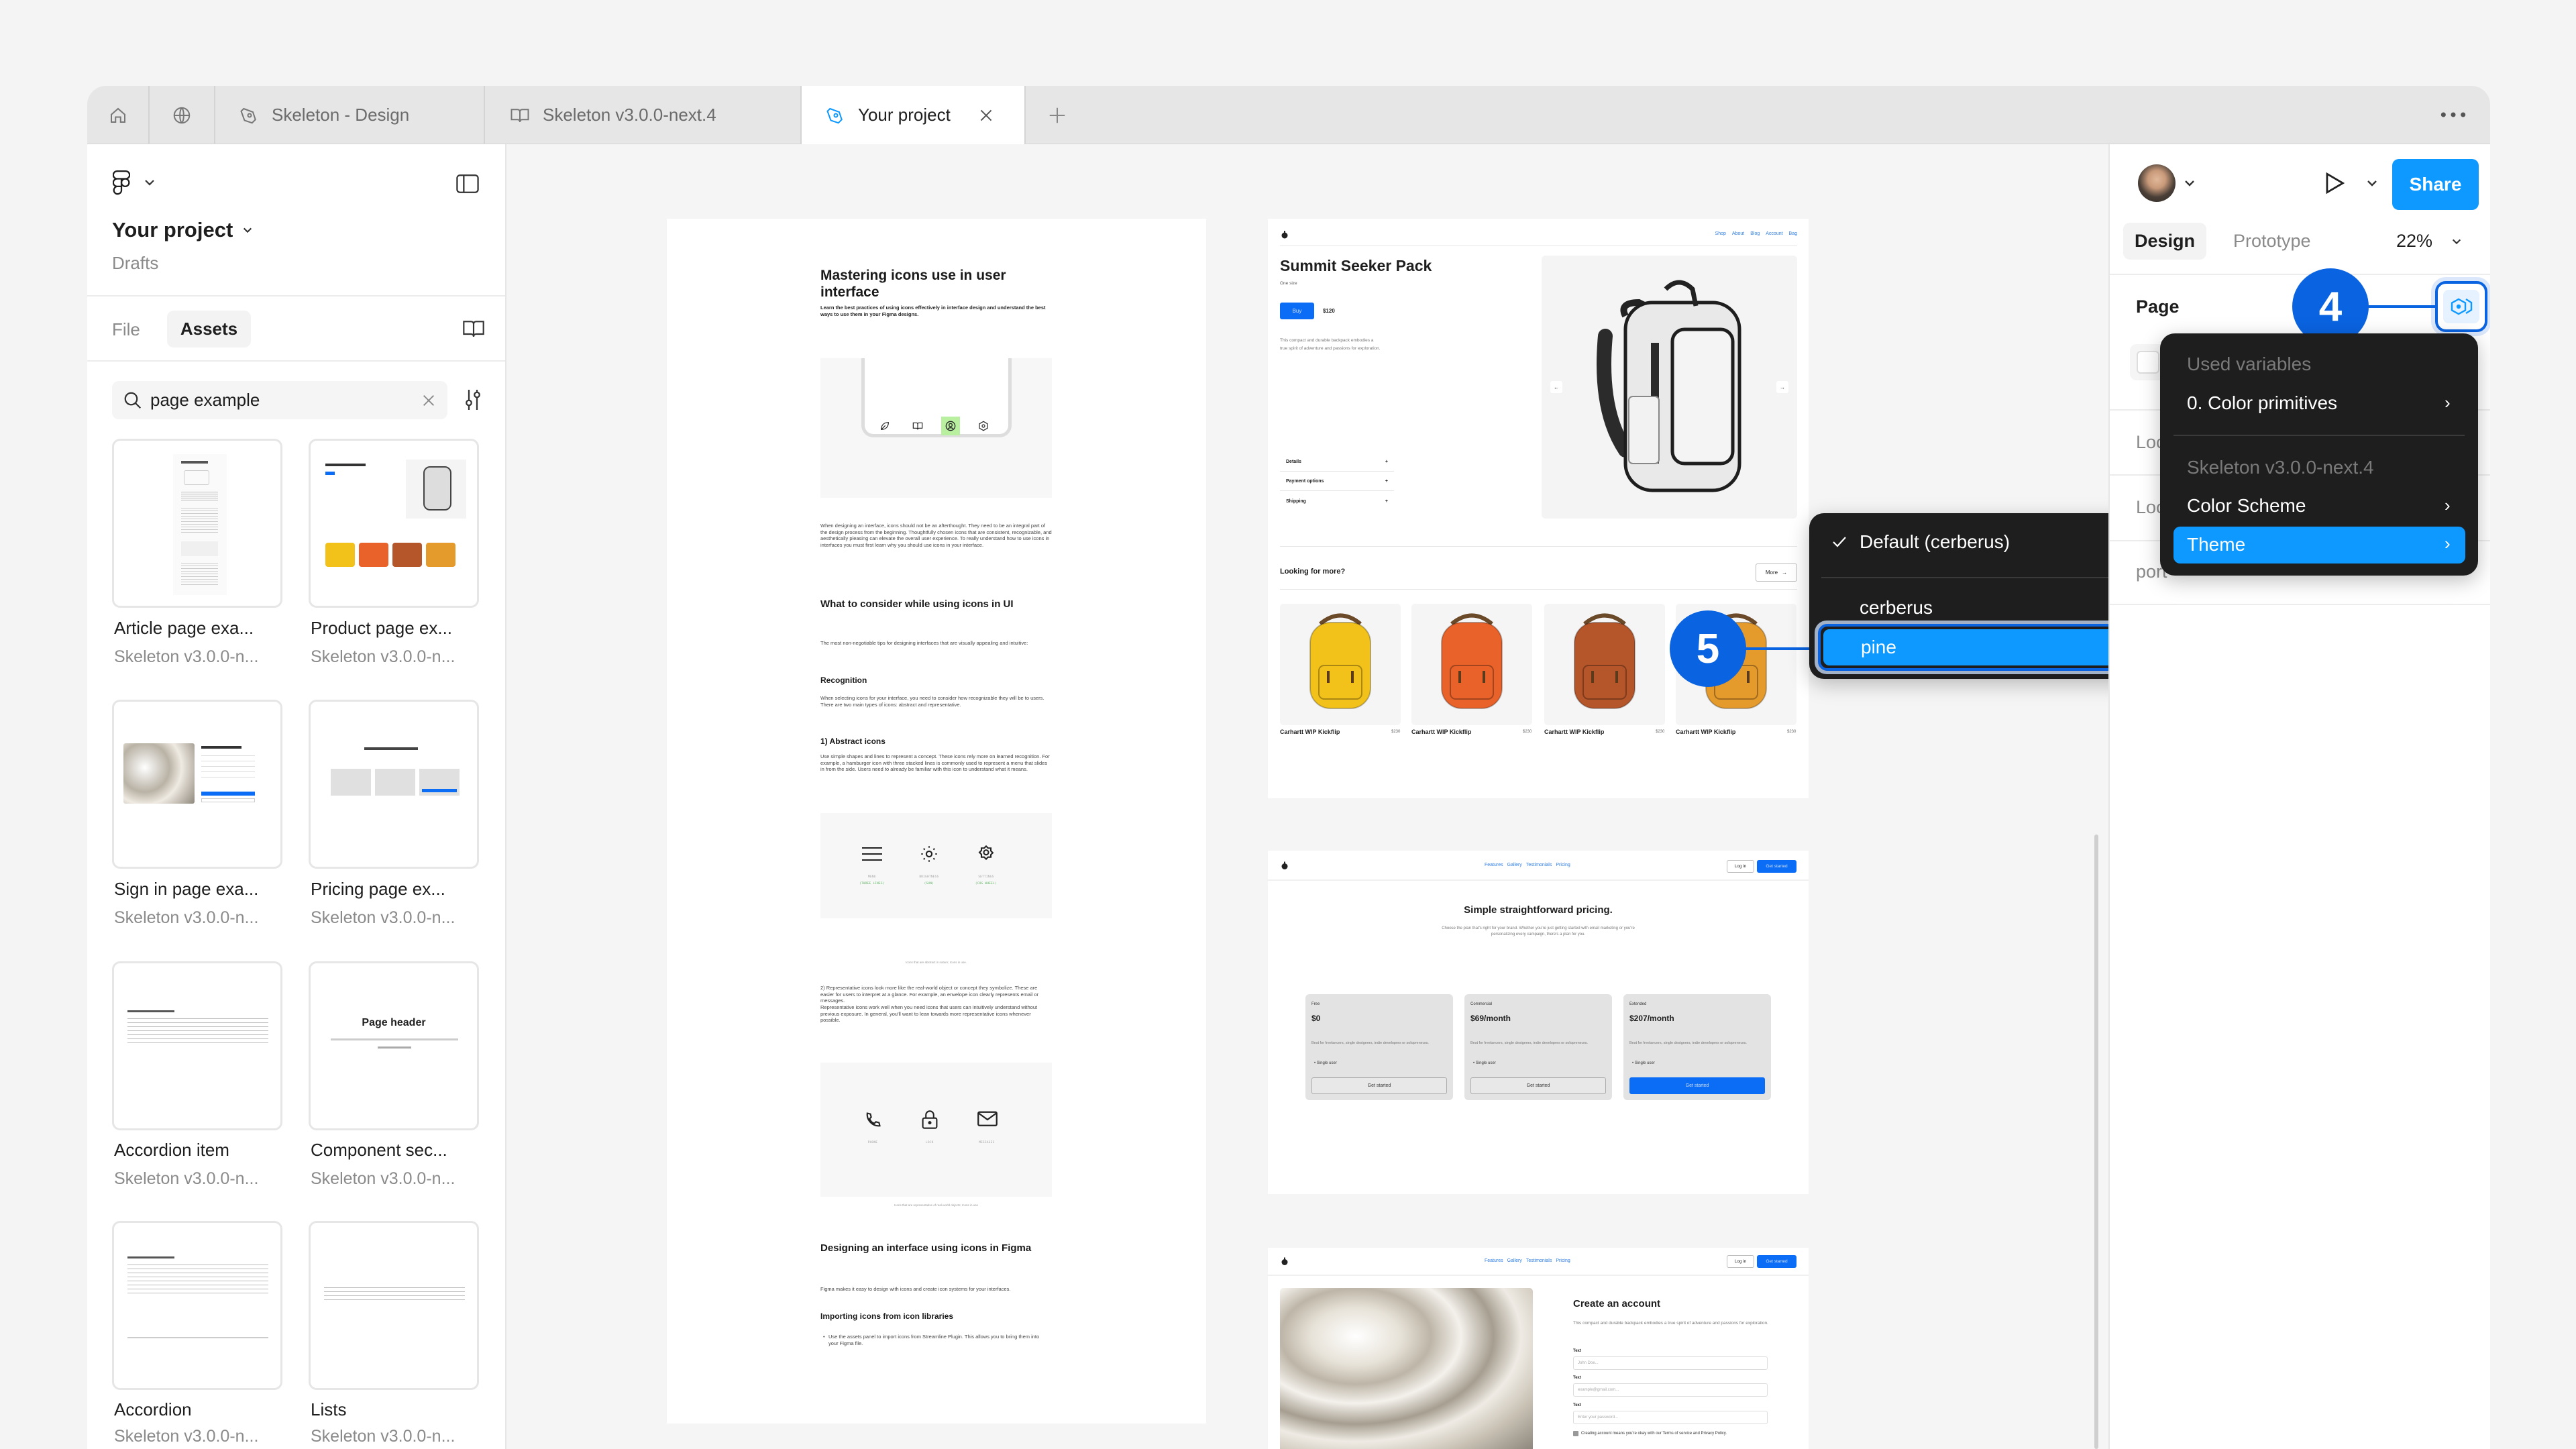  Describe the element at coordinates (2246, 506) in the screenshot. I see `menu-item-color-scheme: Color Scheme` at that location.